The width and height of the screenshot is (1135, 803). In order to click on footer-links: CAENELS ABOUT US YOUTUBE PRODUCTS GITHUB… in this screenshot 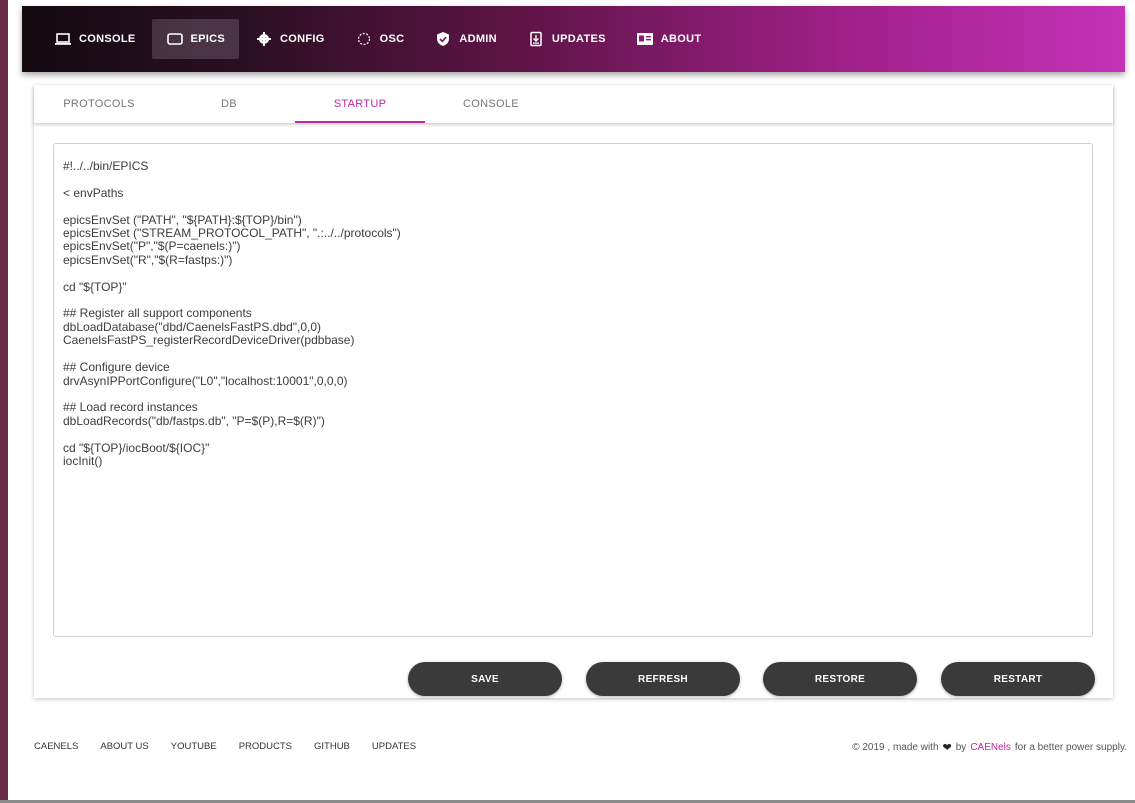, I will do `click(236, 746)`.